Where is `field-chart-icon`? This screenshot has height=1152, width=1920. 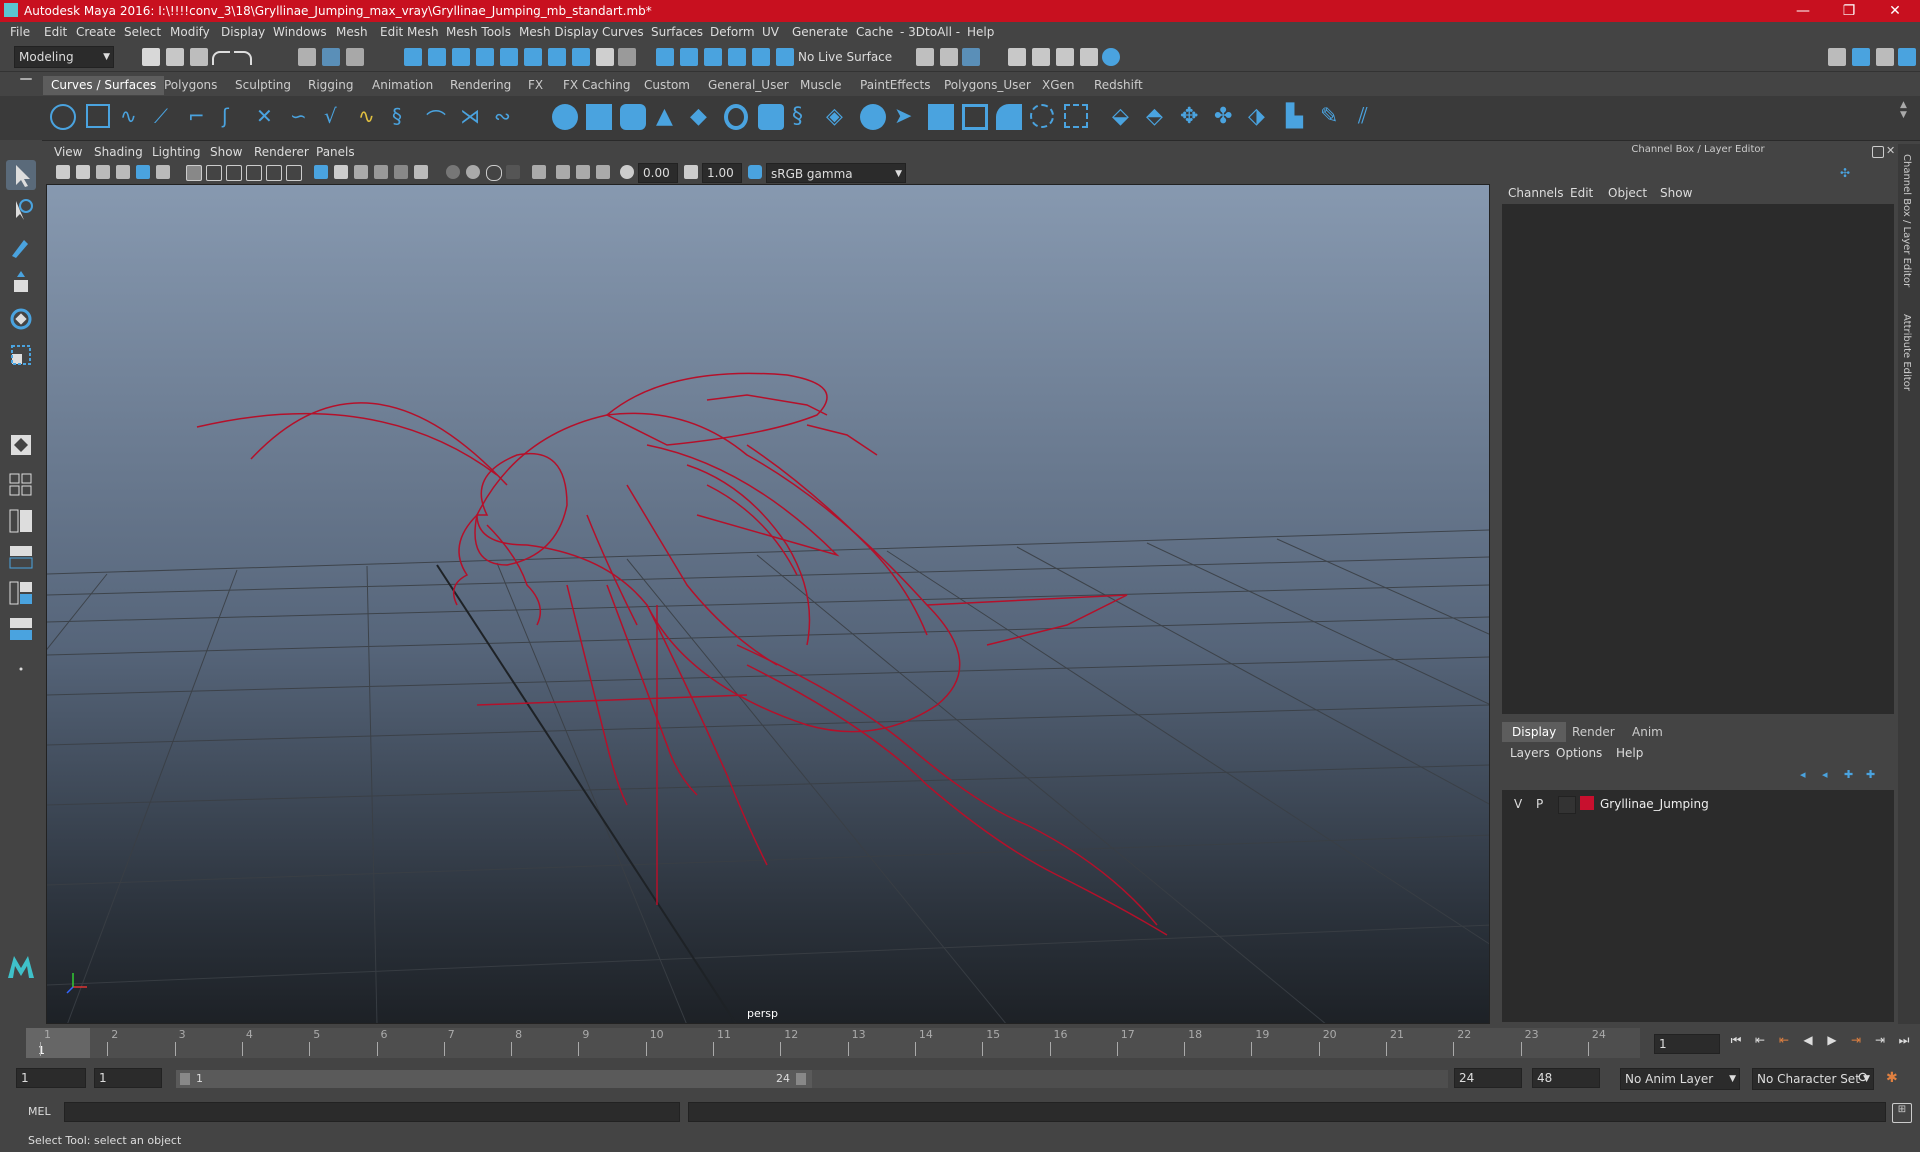
field-chart-icon is located at coordinates (274, 173).